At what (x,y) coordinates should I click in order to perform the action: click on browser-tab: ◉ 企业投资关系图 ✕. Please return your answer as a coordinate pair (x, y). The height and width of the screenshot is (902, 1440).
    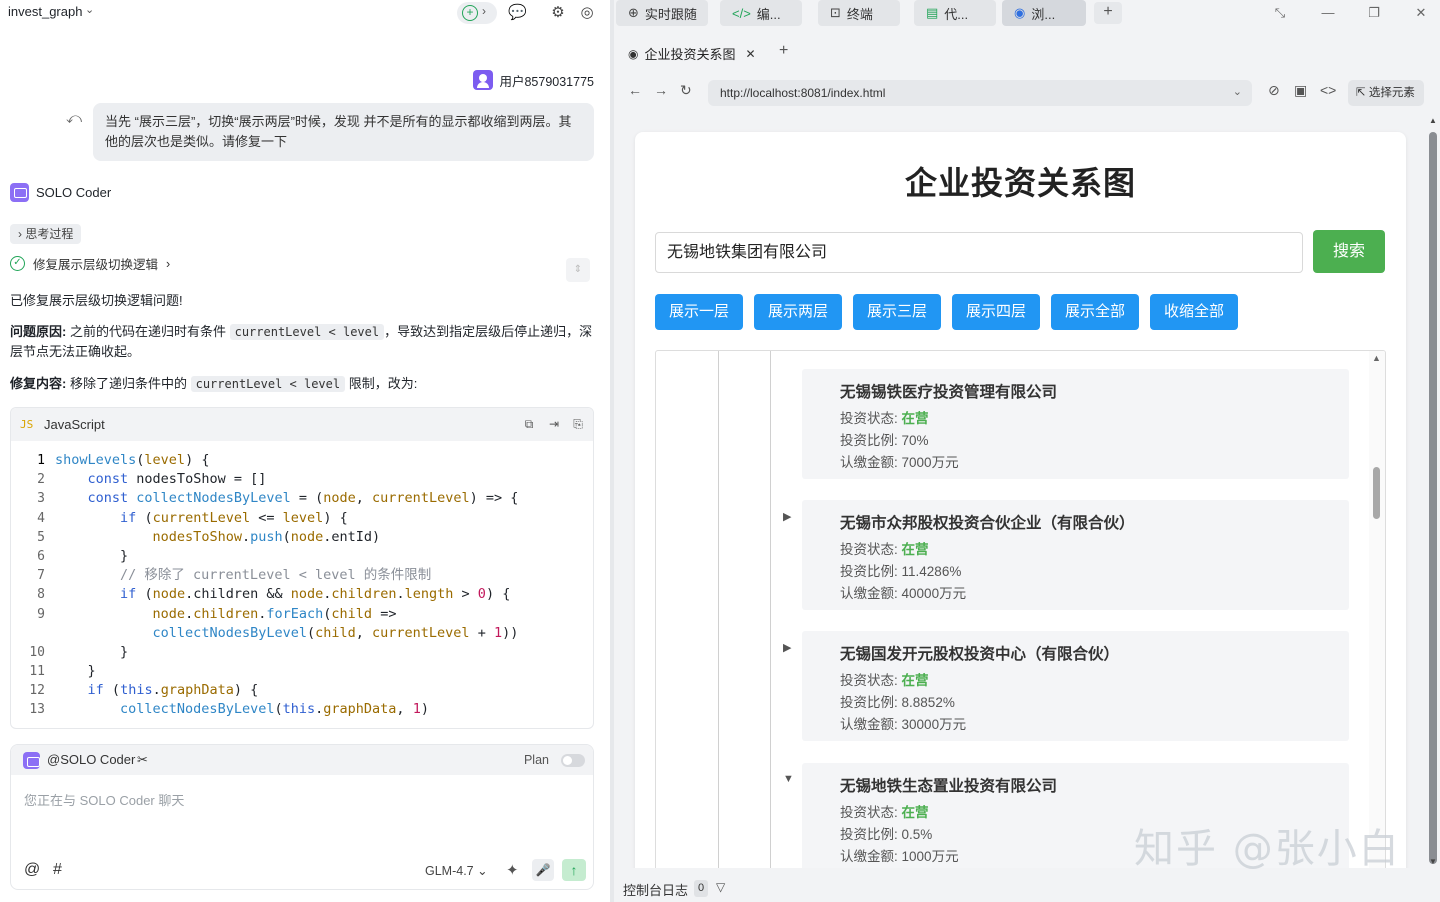
    Looking at the image, I should click on (692, 53).